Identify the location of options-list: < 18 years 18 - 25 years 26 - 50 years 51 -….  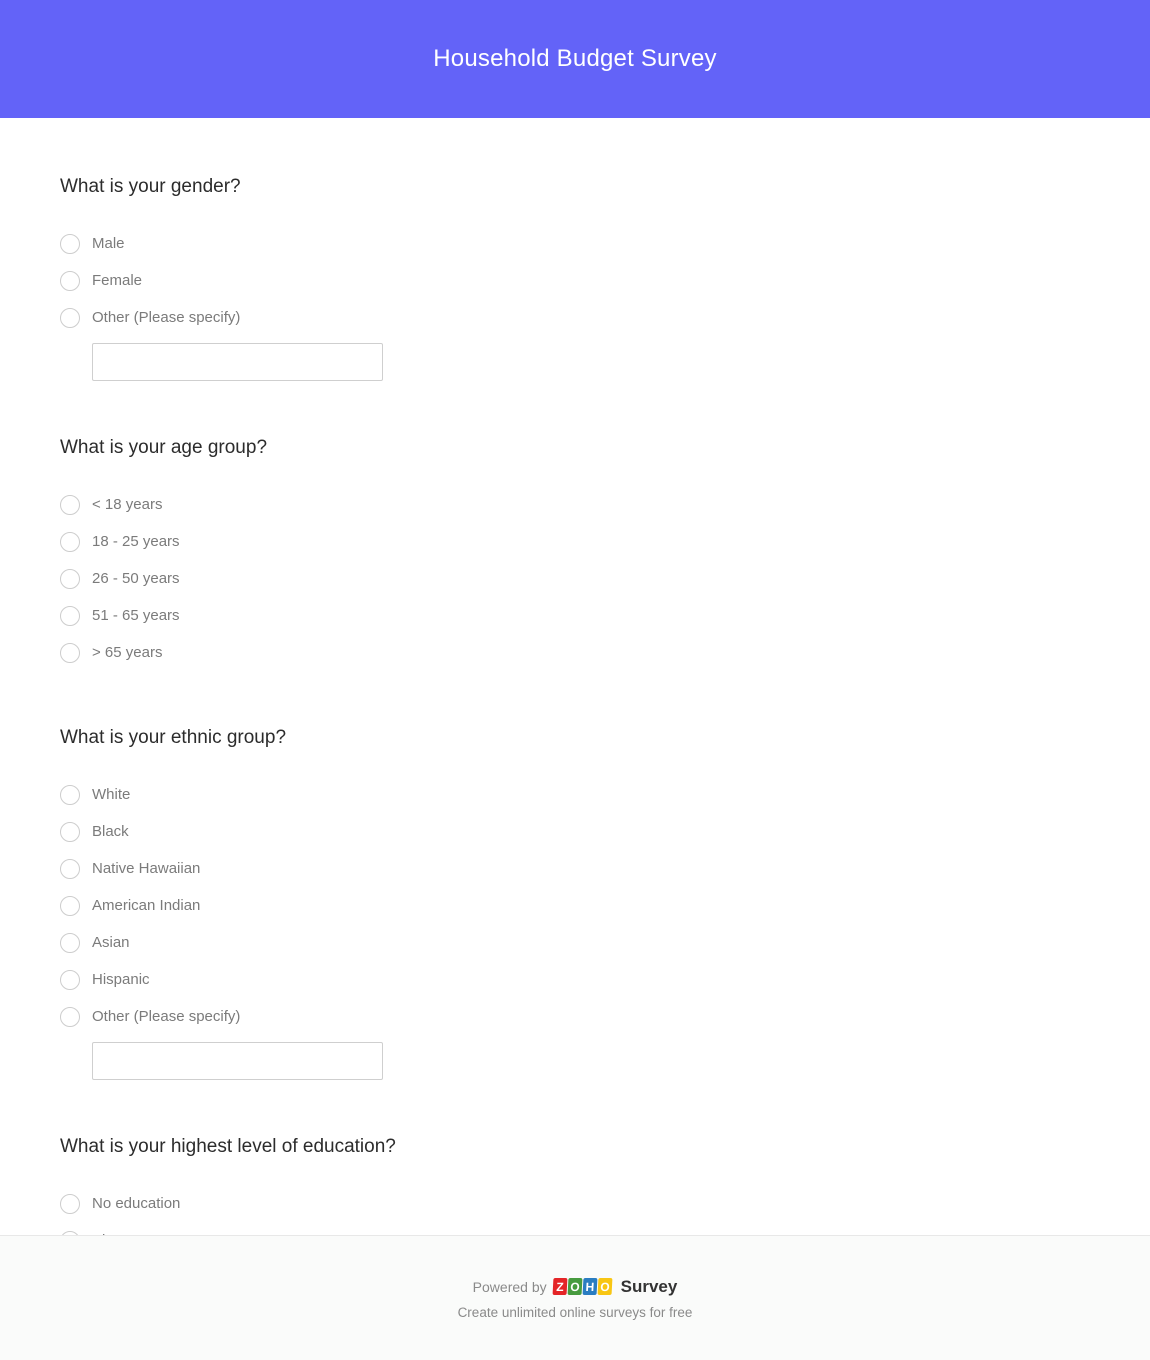
(575, 578).